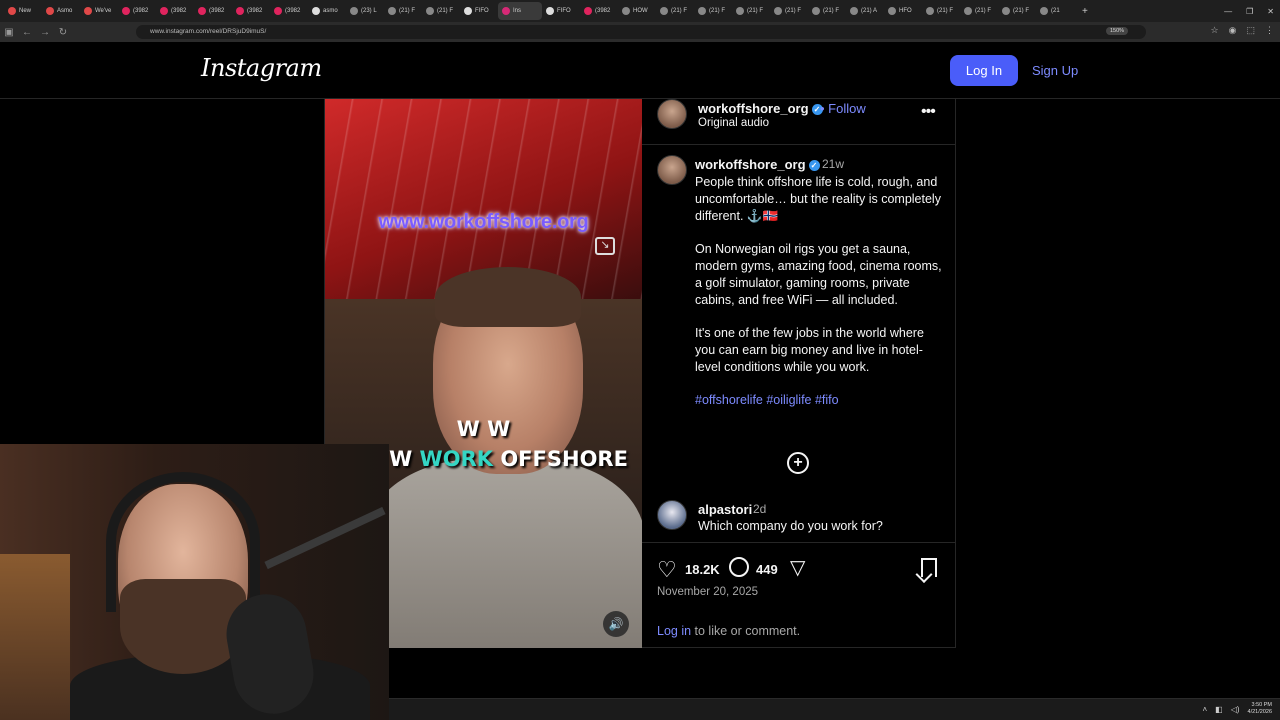 The image size is (1280, 720). Describe the element at coordinates (1219, 709) in the screenshot. I see `network-icon: ◧` at that location.